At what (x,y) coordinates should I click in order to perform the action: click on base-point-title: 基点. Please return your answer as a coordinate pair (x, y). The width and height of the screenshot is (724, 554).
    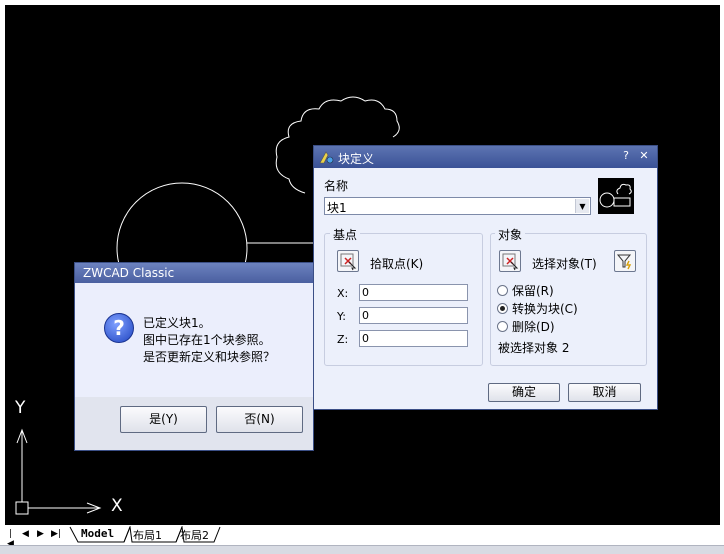
    Looking at the image, I should click on (345, 234).